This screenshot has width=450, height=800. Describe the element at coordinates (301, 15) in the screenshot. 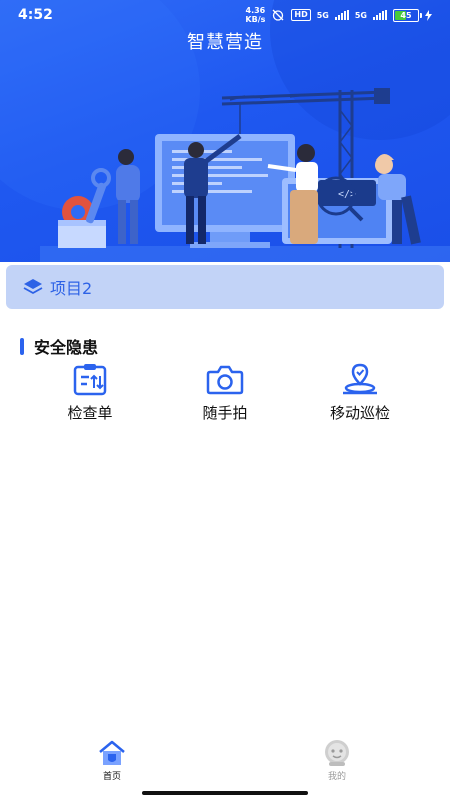

I see `hd-badge: HD` at that location.